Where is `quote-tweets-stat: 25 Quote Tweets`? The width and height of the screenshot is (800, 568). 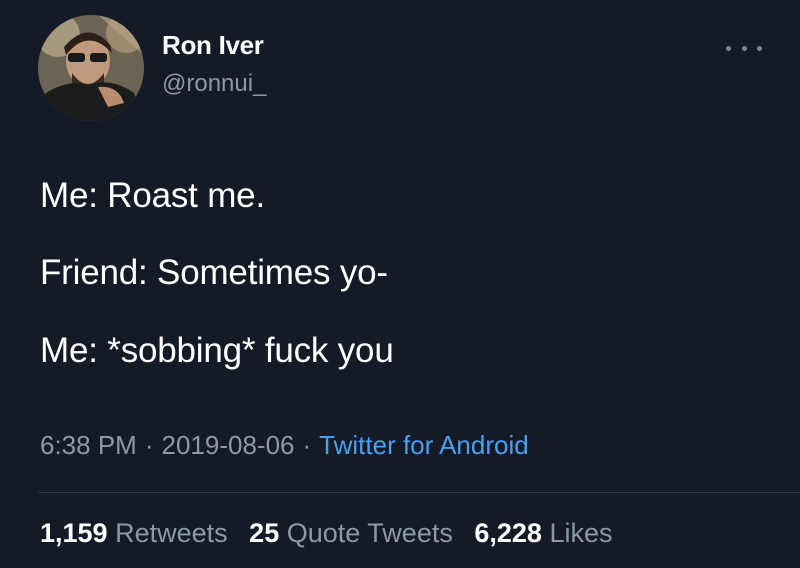 quote-tweets-stat: 25 Quote Tweets is located at coordinates (354, 533).